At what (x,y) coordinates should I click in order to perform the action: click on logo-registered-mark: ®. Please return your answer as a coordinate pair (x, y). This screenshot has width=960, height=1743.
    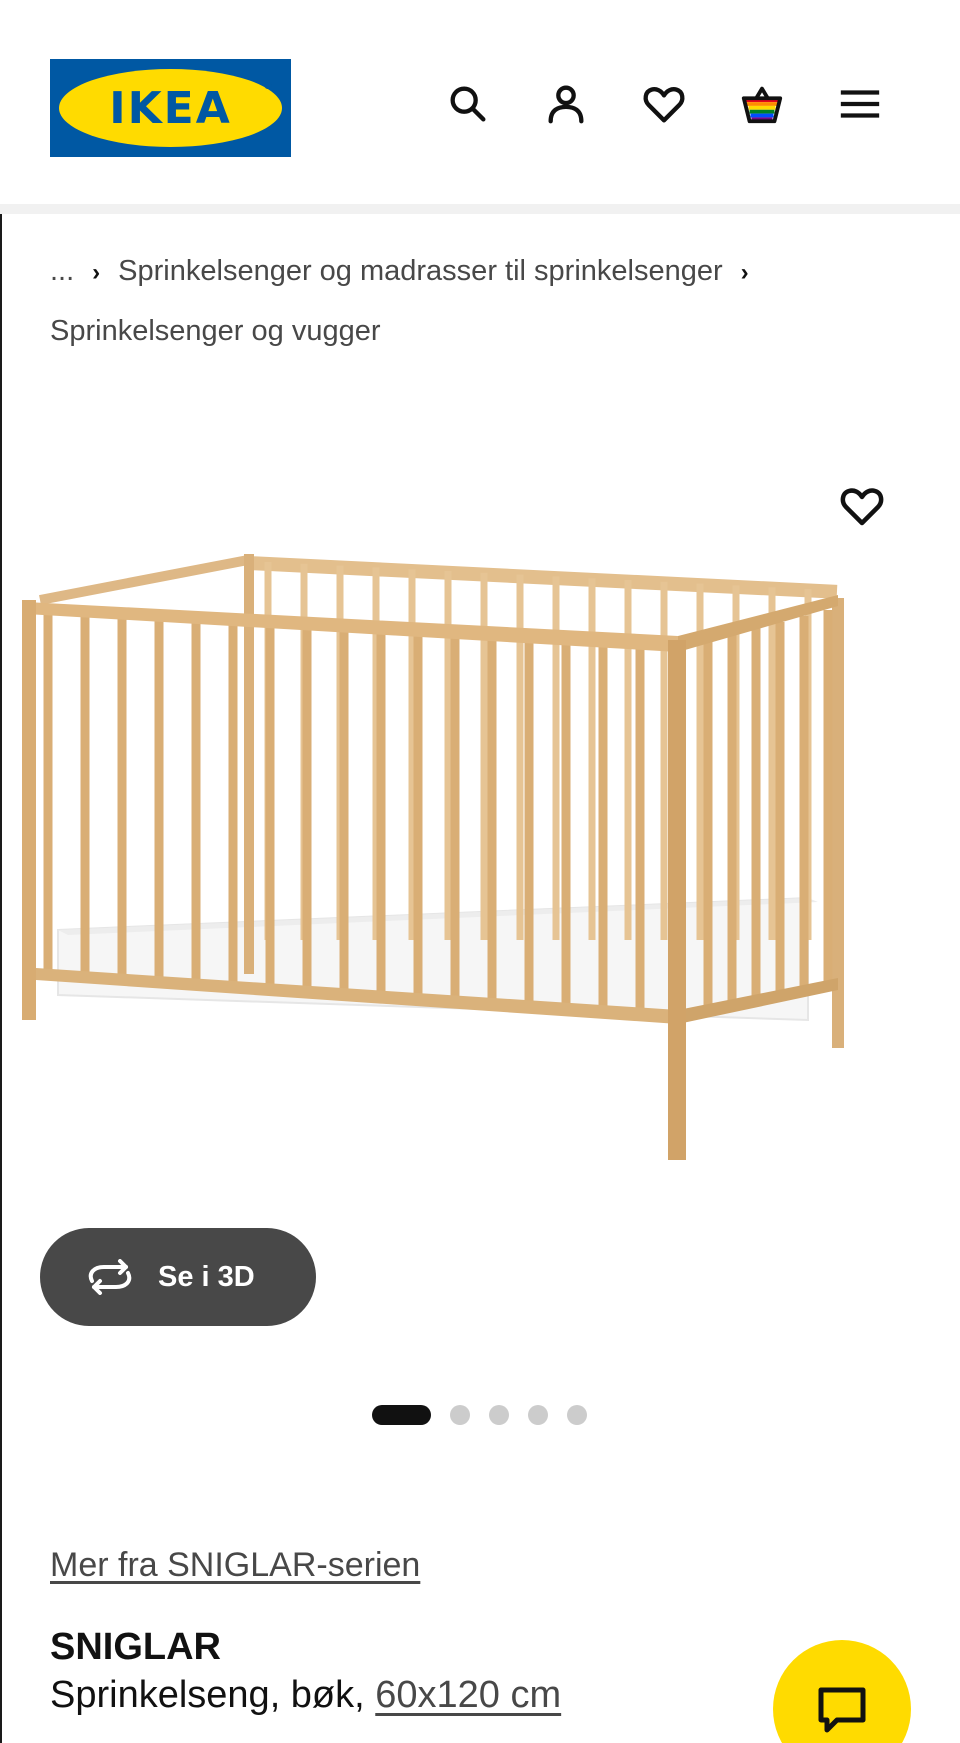
    Looking at the image, I should click on (268, 86).